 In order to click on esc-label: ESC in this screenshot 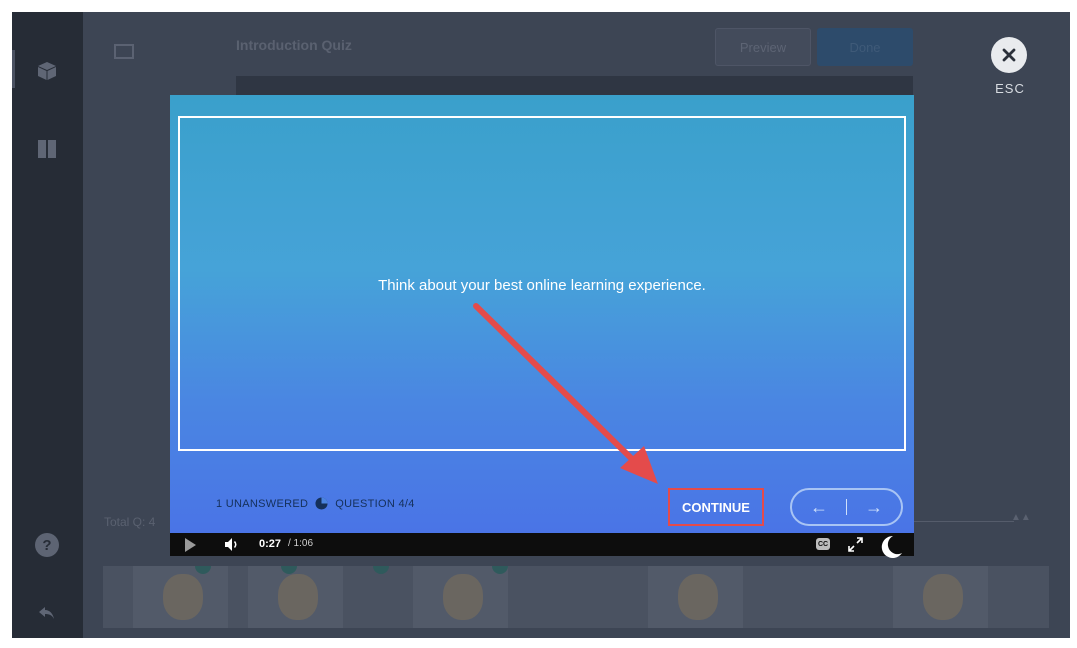, I will do `click(1010, 88)`.